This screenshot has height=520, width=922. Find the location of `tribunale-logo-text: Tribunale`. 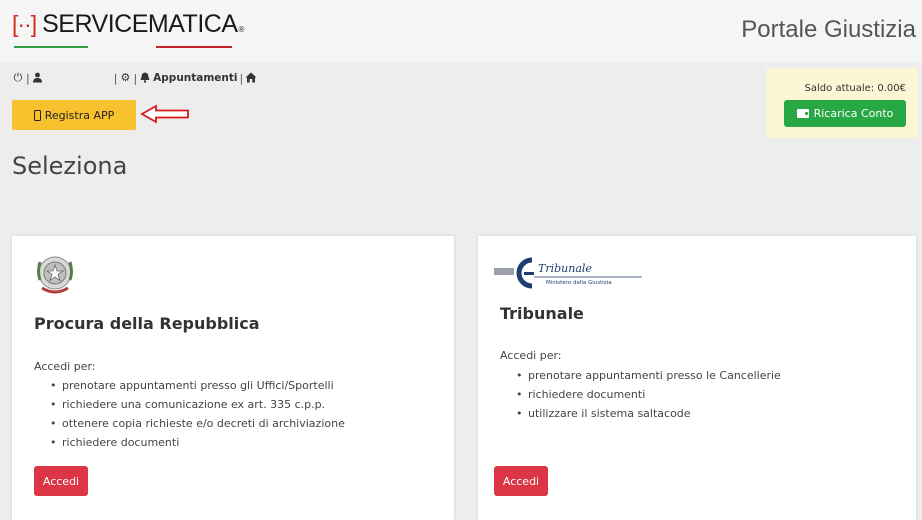

tribunale-logo-text: Tribunale is located at coordinates (565, 268).